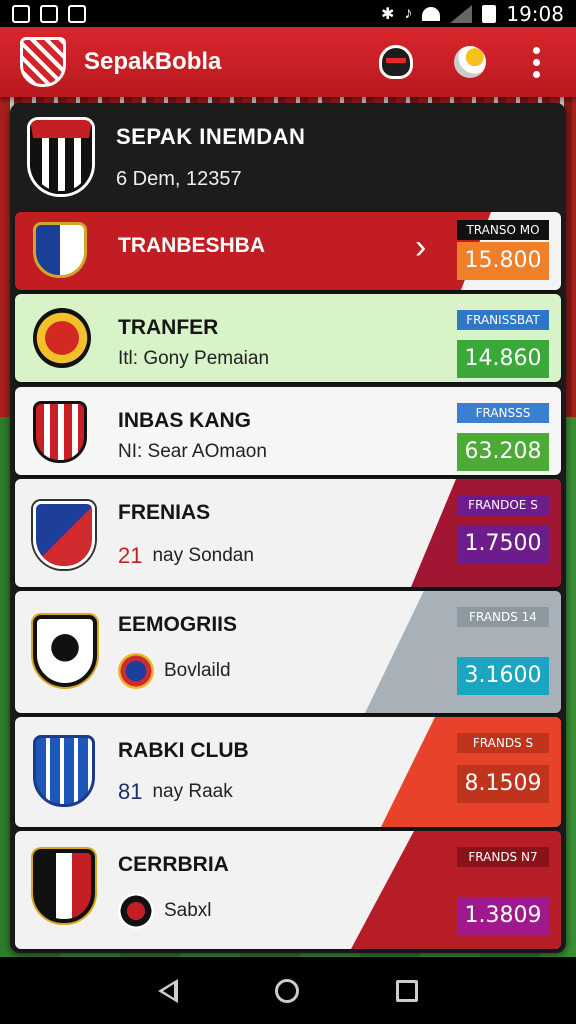  I want to click on app-bar: SepakBobla, so click(288, 62).